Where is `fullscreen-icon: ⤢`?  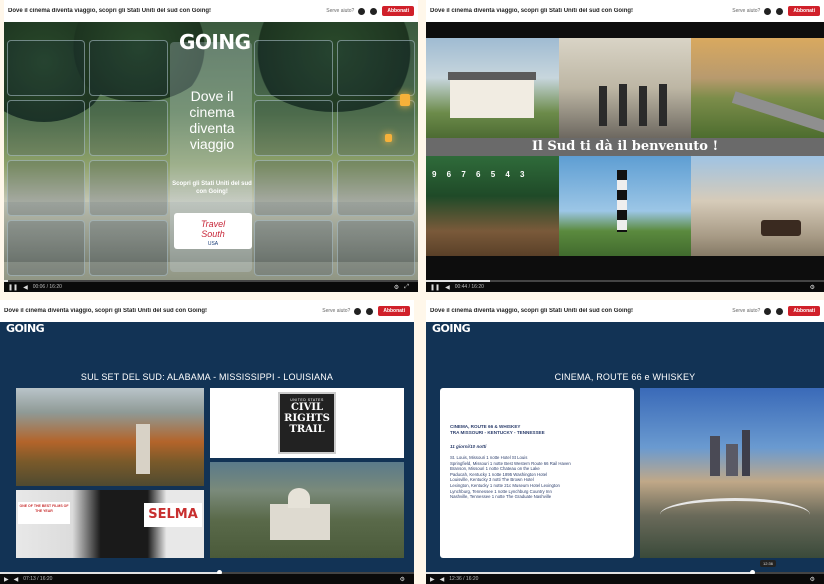
fullscreen-icon: ⤢ is located at coordinates (406, 287).